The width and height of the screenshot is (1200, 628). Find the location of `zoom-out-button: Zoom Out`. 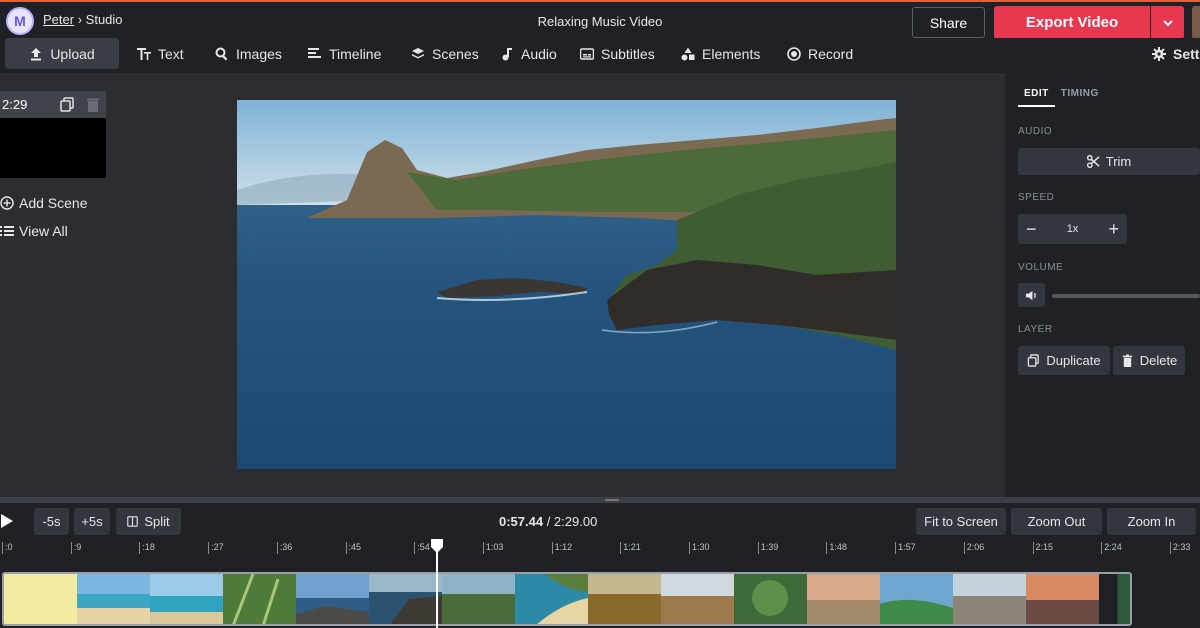

zoom-out-button: Zoom Out is located at coordinates (1056, 521).